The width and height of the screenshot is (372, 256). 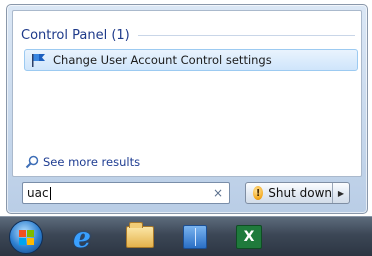 I want to click on shutdown-control: ! Shut down ▶, so click(x=297, y=193).